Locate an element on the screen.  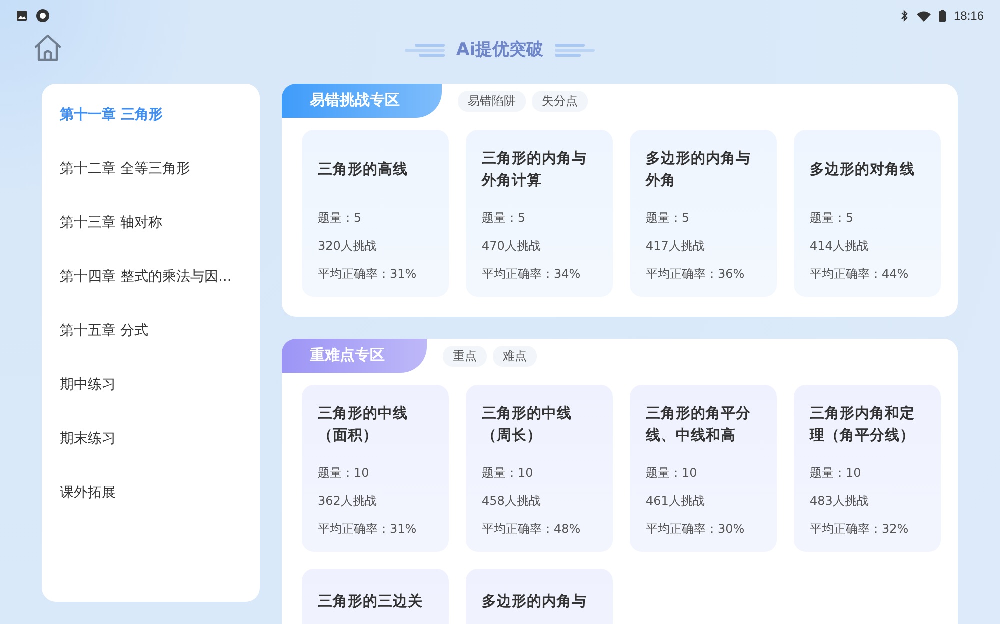
challenger-count: 461人挑战 is located at coordinates (676, 501).